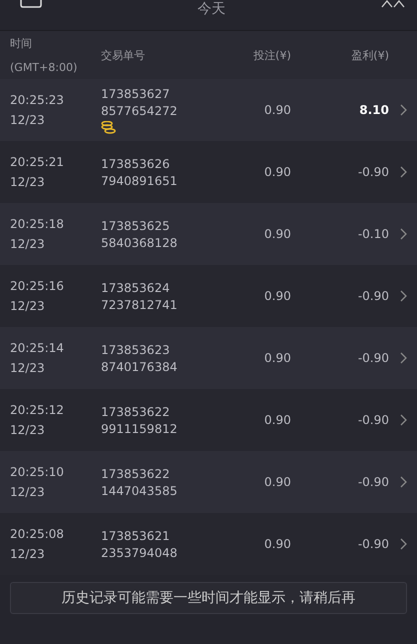 This screenshot has width=417, height=644. What do you see at coordinates (374, 110) in the screenshot?
I see `profit-amount: 8.10` at bounding box center [374, 110].